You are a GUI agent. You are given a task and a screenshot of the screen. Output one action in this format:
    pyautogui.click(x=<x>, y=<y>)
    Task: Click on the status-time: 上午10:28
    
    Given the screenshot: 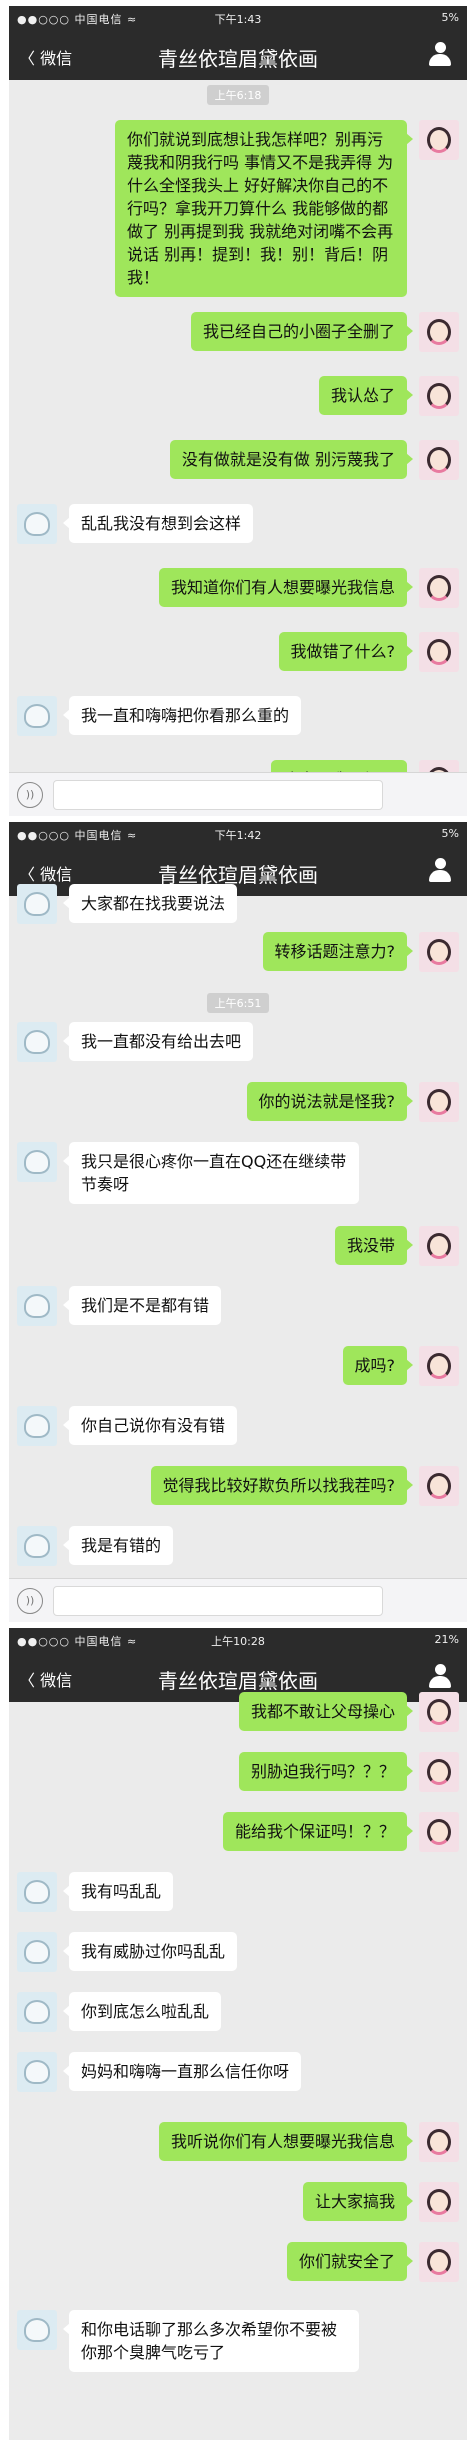 What is the action you would take?
    pyautogui.click(x=238, y=1641)
    